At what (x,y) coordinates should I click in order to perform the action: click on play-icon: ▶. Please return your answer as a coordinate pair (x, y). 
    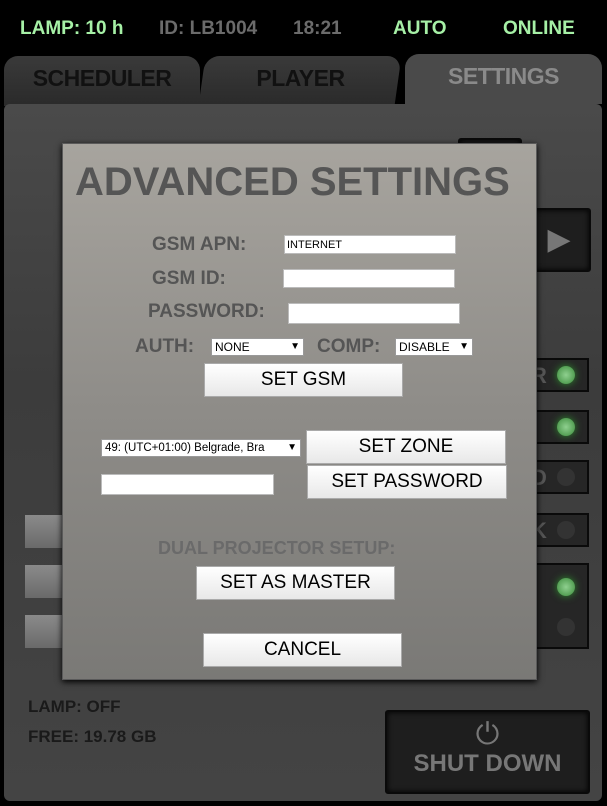
    Looking at the image, I should click on (559, 239).